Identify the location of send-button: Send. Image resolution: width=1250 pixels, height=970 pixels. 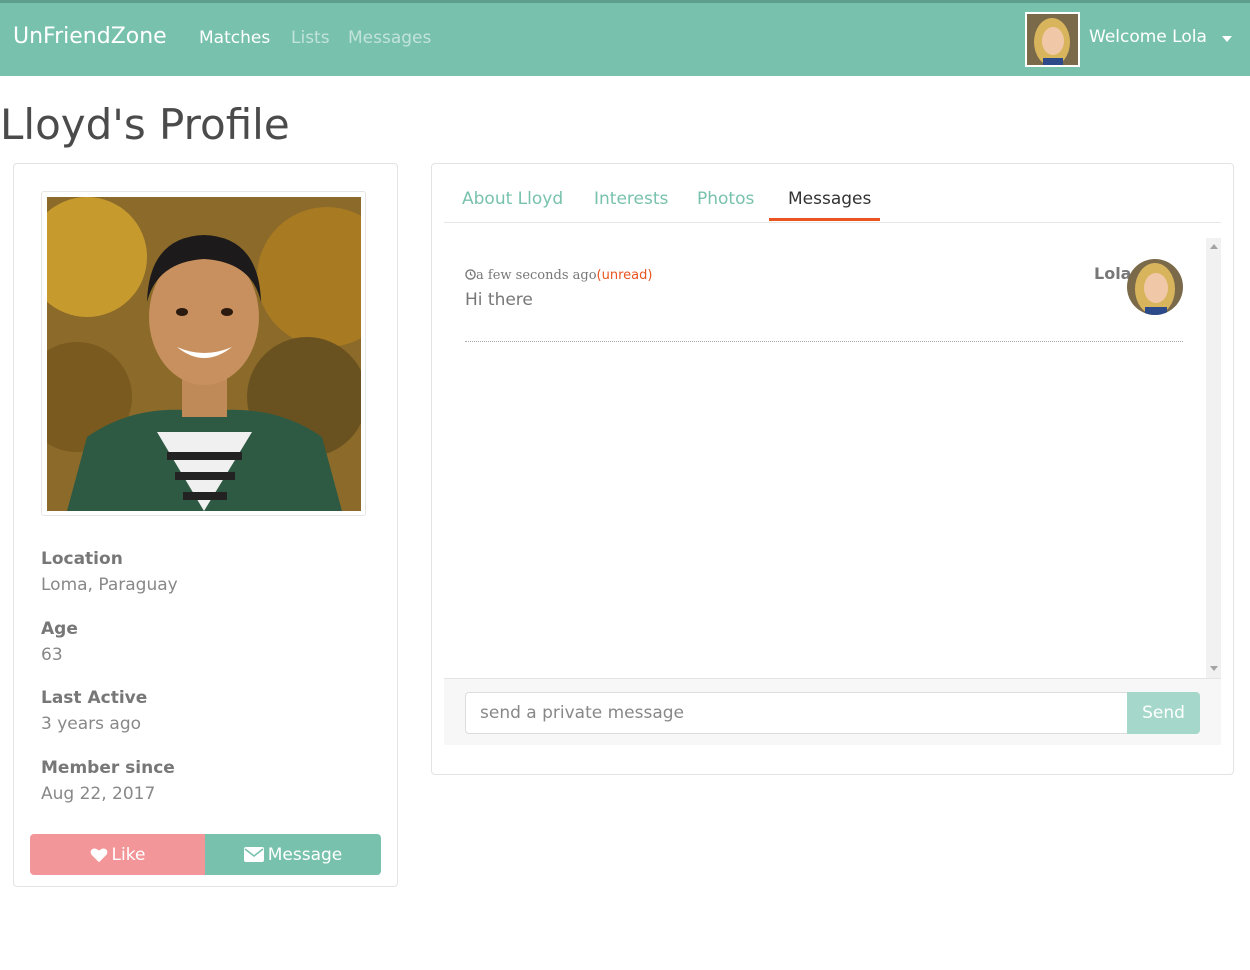
(1163, 713).